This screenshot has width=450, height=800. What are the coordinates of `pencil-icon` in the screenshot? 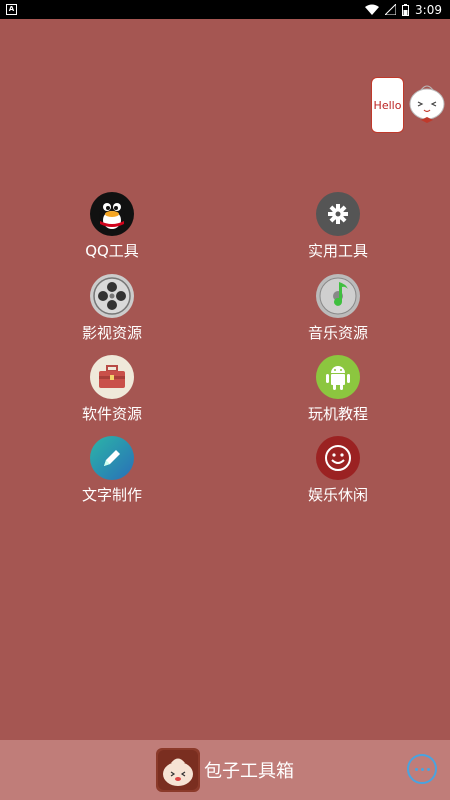 It's located at (112, 458).